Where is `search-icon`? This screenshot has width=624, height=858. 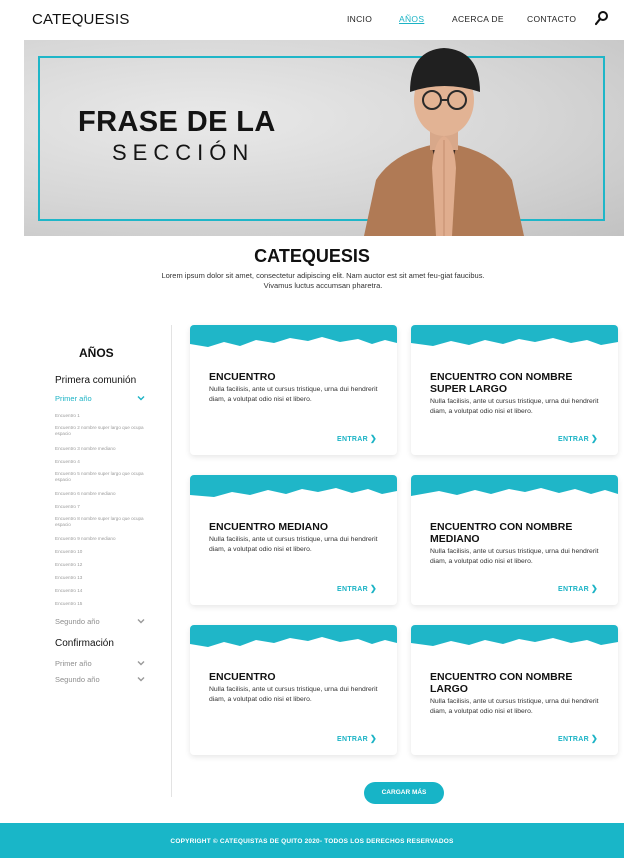 search-icon is located at coordinates (602, 18).